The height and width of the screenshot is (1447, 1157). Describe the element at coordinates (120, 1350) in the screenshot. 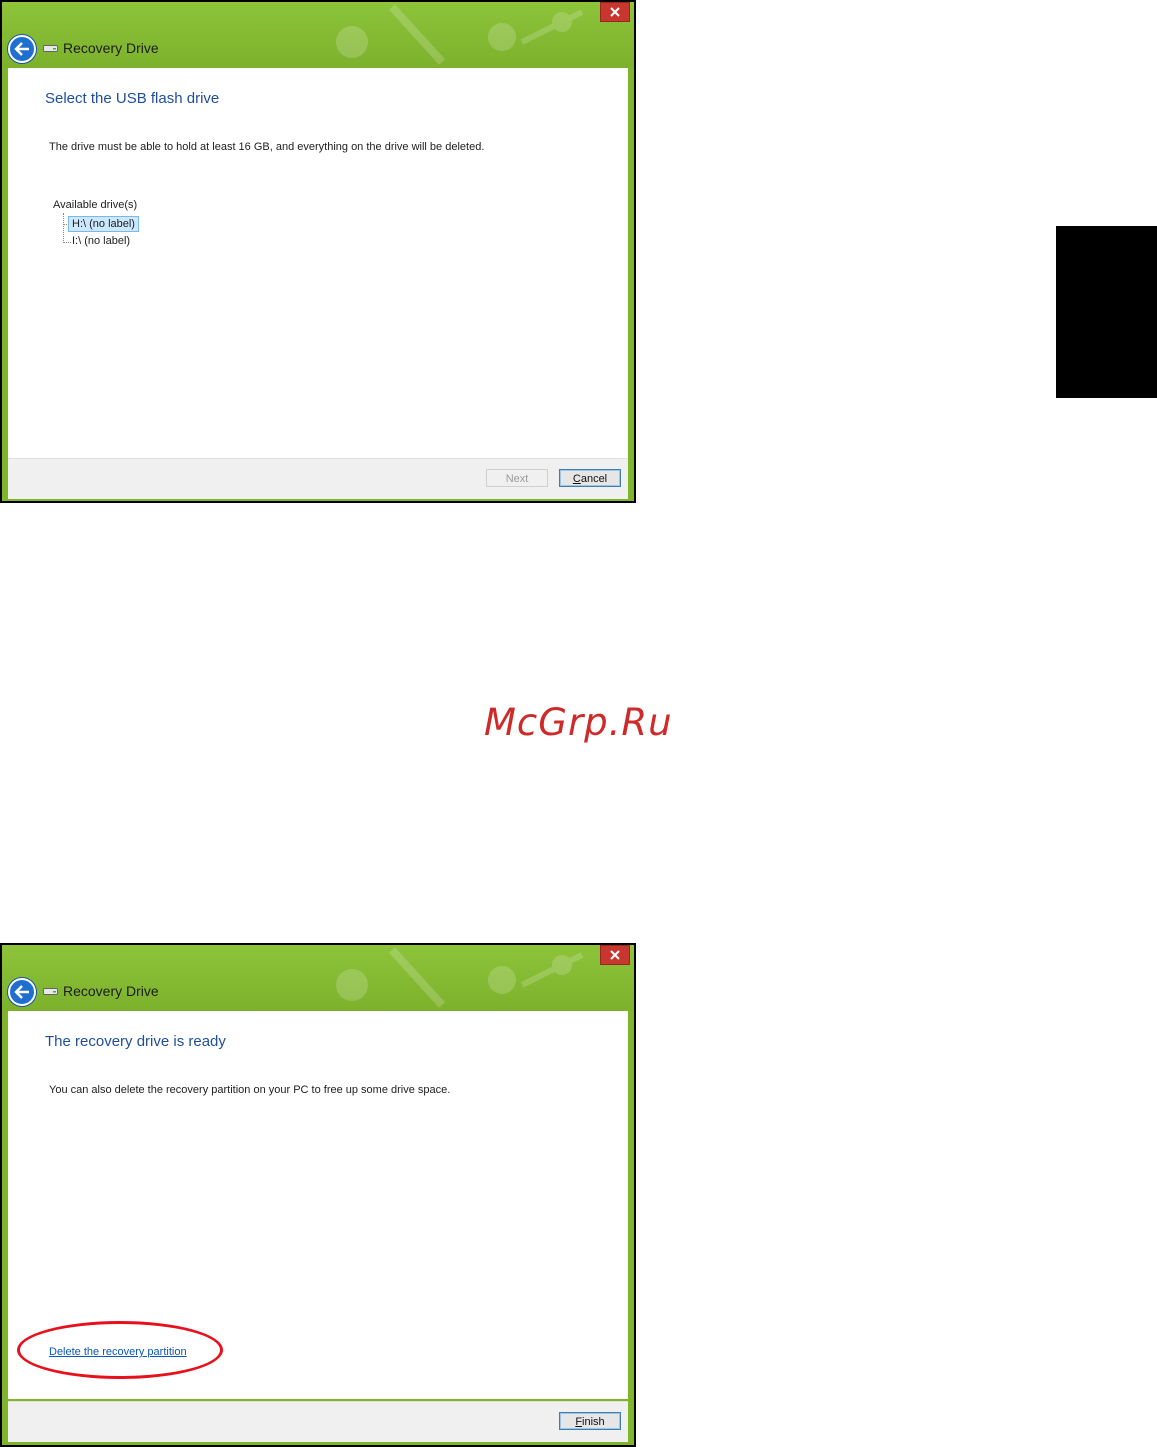

I see `highlight-ellipse` at that location.